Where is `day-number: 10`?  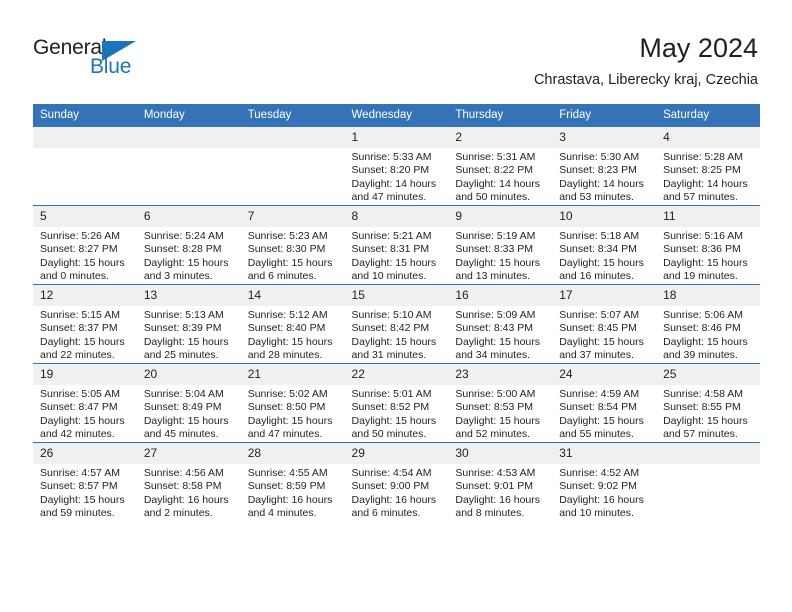
day-number: 10 is located at coordinates (604, 216).